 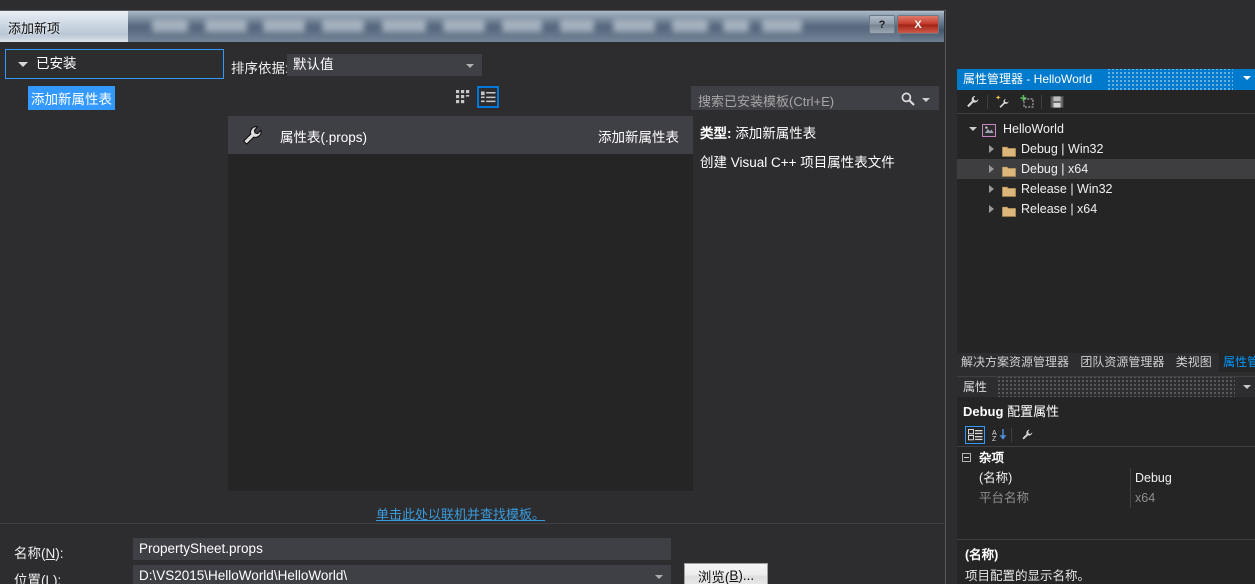 I want to click on tree-row: Release | Win32, so click(x=1106, y=189).